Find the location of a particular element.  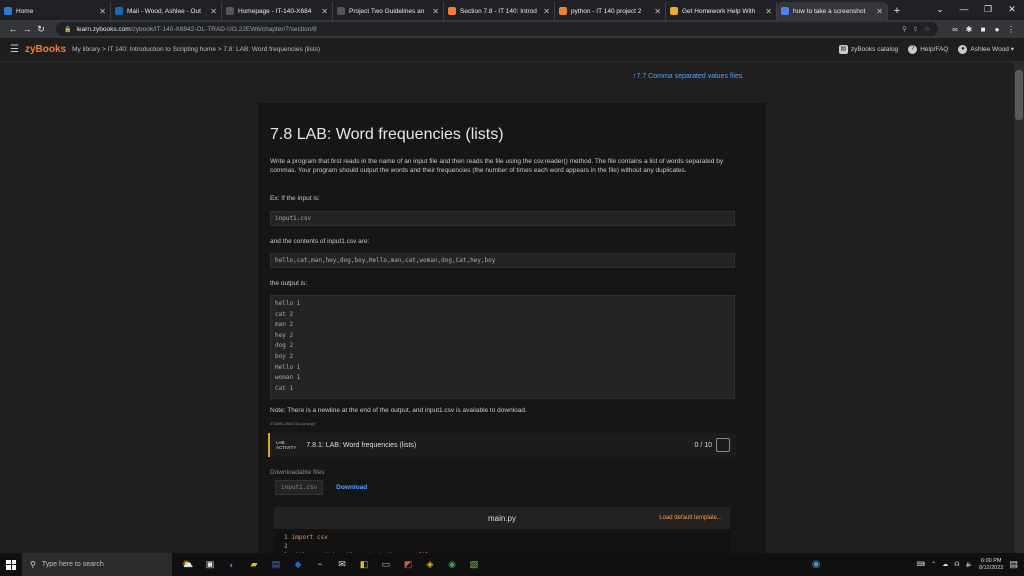

browser-tab: Section 7.8 - IT 140: Introd ✕ is located at coordinates (499, 11).